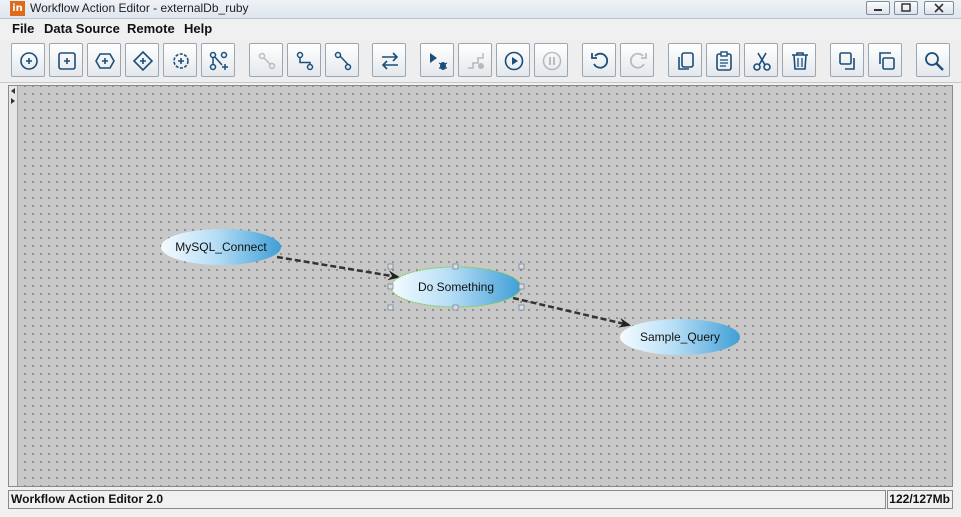  Describe the element at coordinates (139, 8) in the screenshot. I see `window-title: Workflow Action Editor - externalDb_ruby` at that location.